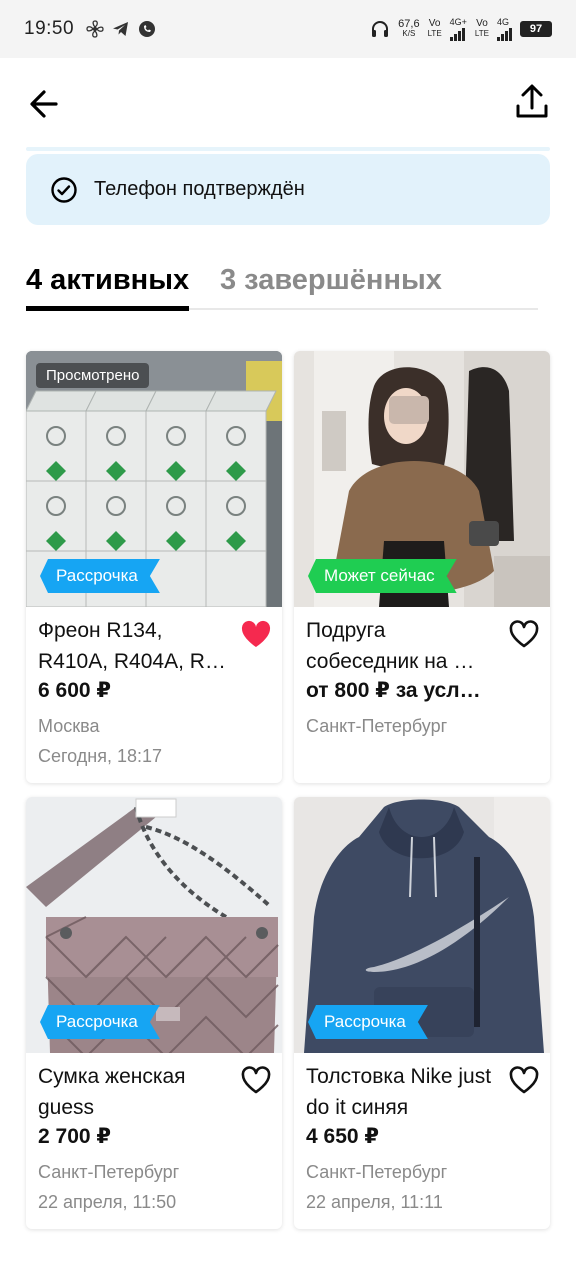 This screenshot has width=576, height=1280. I want to click on arrow-left-icon, so click(44, 104).